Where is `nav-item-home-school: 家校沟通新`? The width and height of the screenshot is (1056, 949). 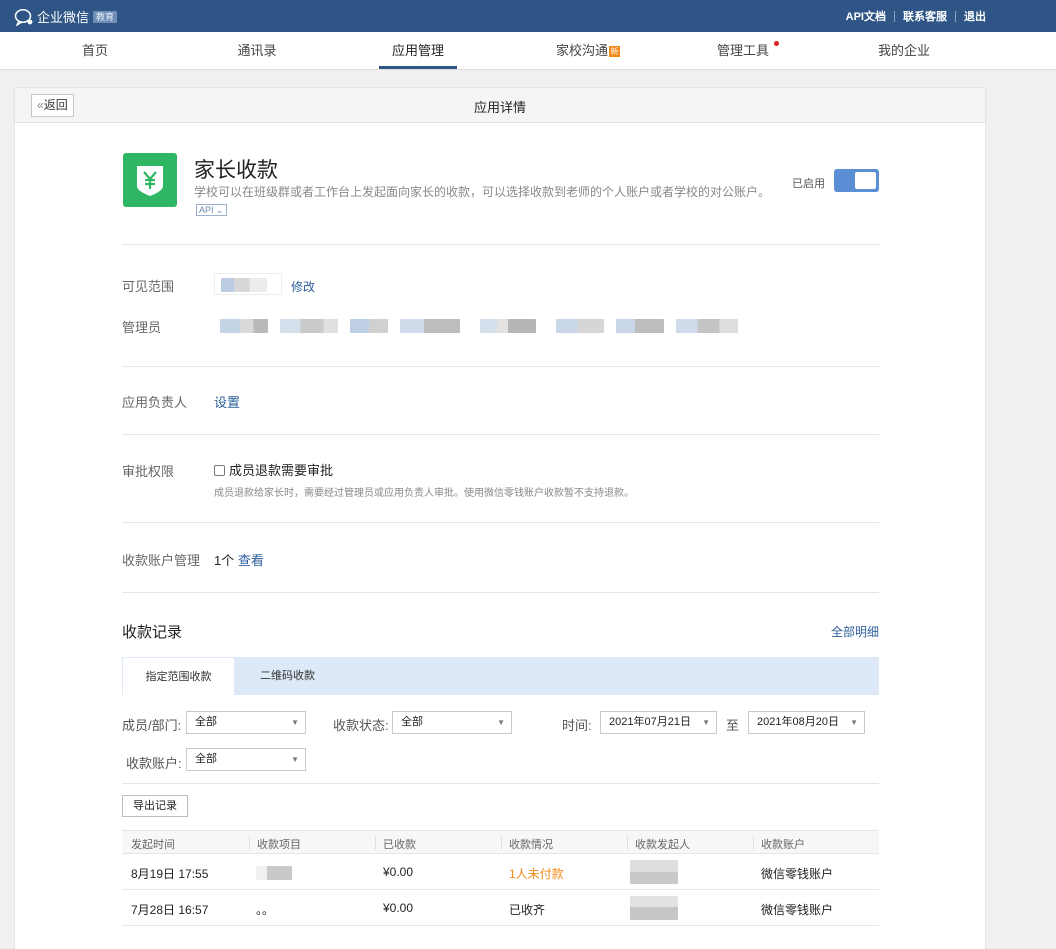 nav-item-home-school: 家校沟通新 is located at coordinates (588, 51).